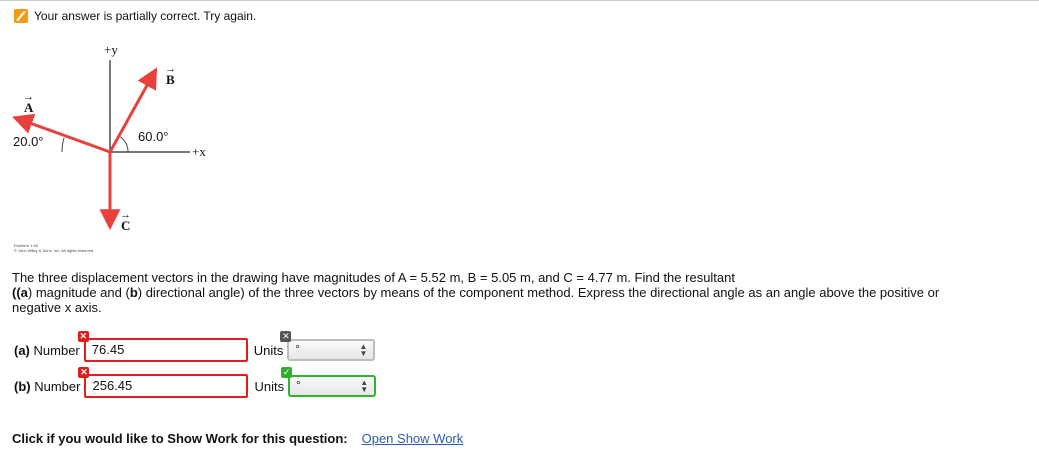 This screenshot has width=1039, height=472. Describe the element at coordinates (112, 385) in the screenshot. I see `part-b-number-value: 256.45` at that location.